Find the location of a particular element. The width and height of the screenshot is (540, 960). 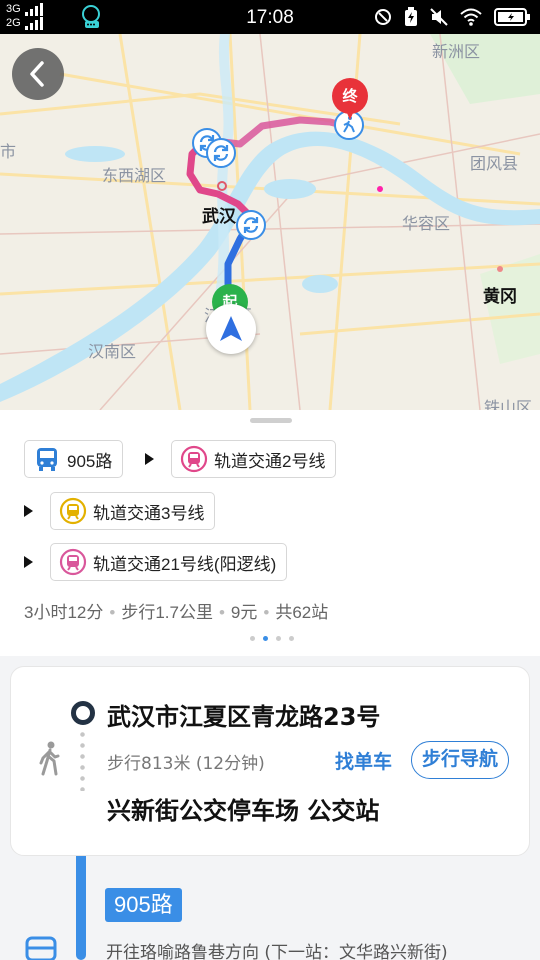

battery-saver-icon is located at coordinates (411, 19).